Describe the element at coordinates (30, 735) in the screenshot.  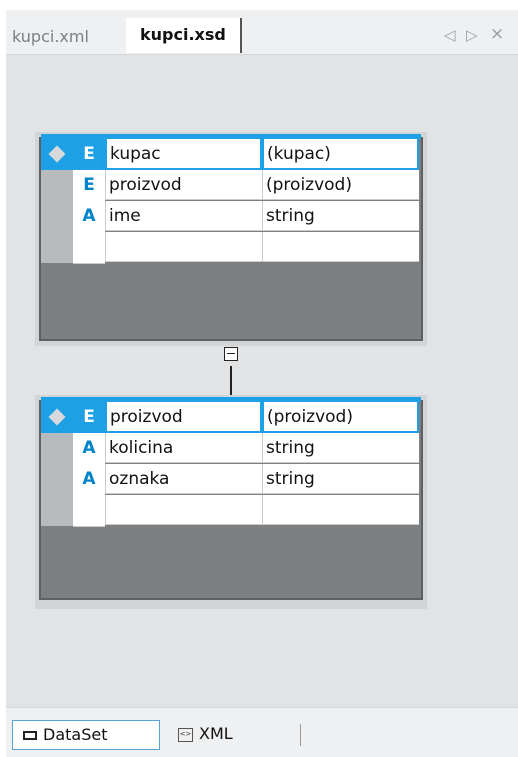
I see `dataset-icon` at that location.